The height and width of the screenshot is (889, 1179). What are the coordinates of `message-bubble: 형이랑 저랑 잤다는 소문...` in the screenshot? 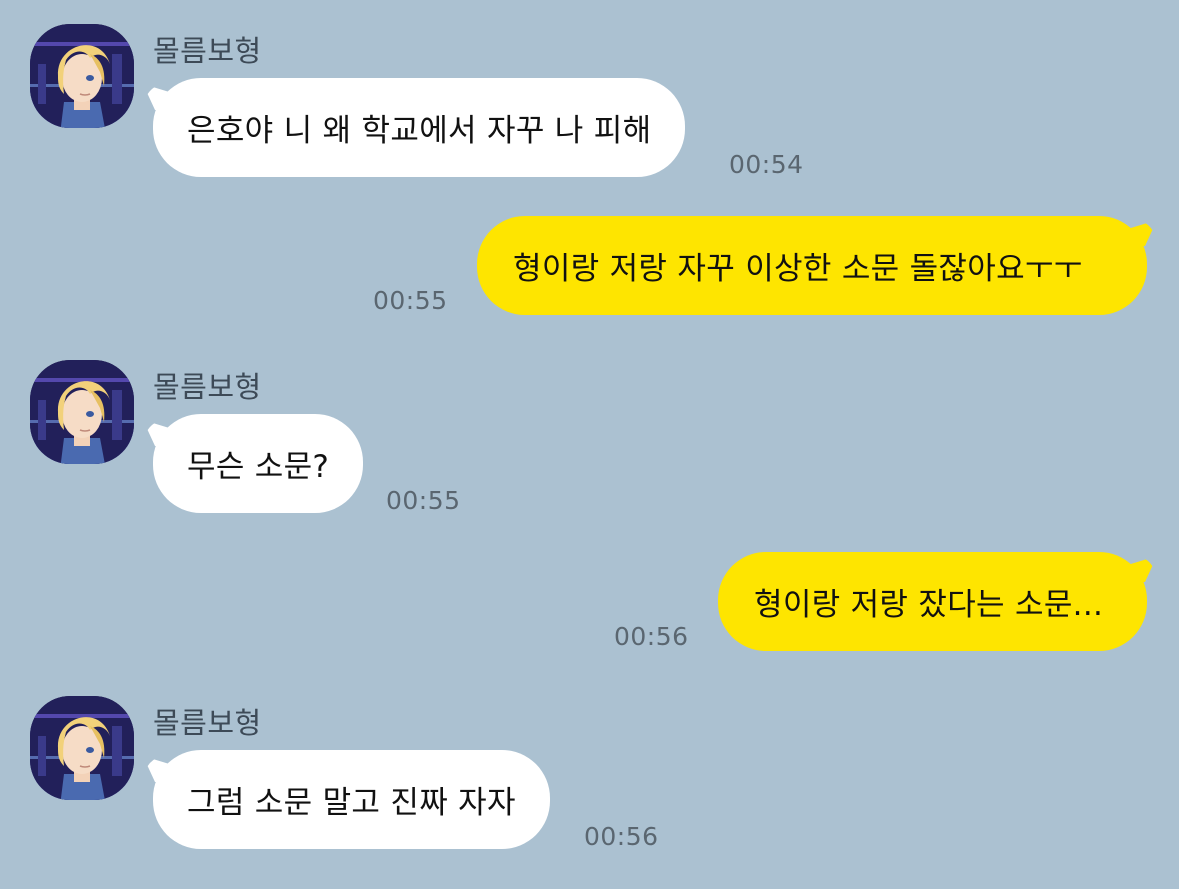 It's located at (932, 601).